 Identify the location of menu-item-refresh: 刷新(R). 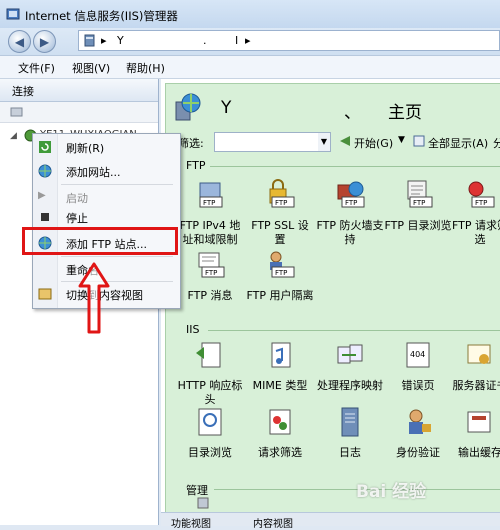
(106, 147).